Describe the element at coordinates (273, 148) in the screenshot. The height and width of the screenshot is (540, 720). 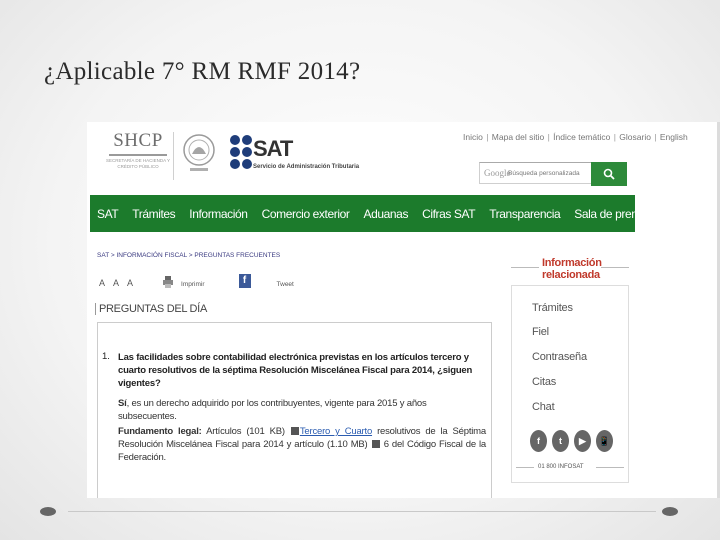
I see `sat-logo-text: SAT` at that location.